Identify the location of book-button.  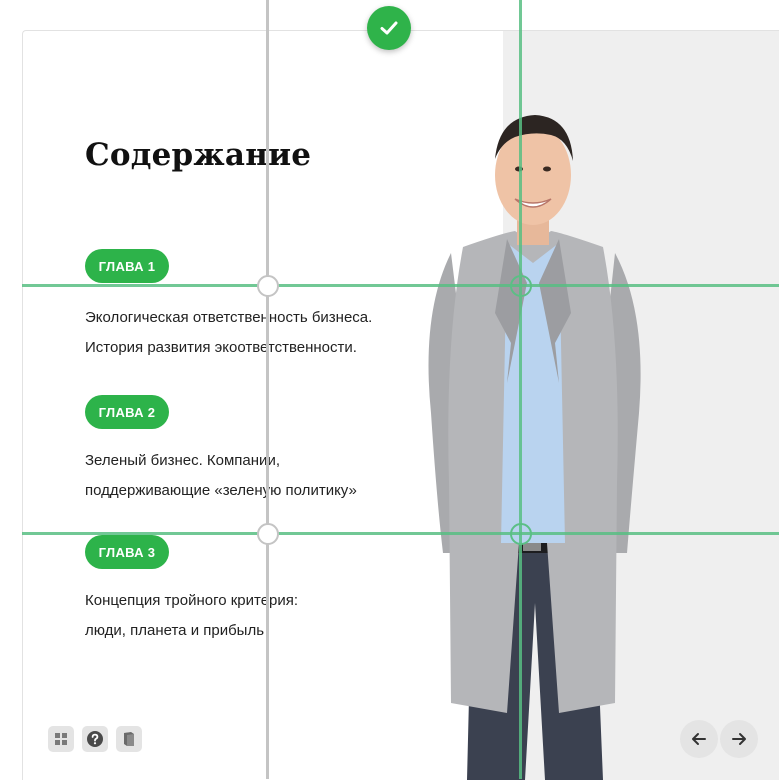
(129, 739).